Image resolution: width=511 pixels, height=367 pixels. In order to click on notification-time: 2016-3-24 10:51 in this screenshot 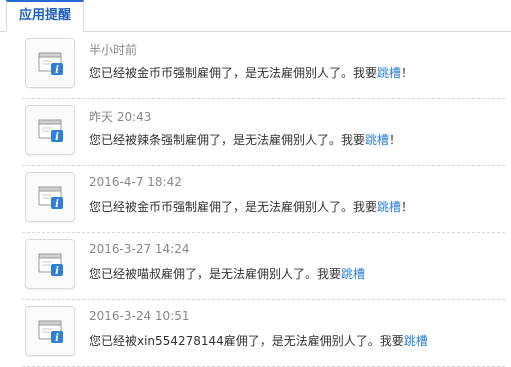, I will do `click(139, 316)`.